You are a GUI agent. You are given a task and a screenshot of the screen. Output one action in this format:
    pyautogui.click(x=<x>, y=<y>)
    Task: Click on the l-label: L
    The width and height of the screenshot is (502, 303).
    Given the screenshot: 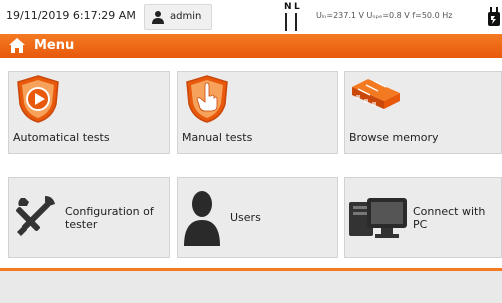 What is the action you would take?
    pyautogui.click(x=297, y=7)
    